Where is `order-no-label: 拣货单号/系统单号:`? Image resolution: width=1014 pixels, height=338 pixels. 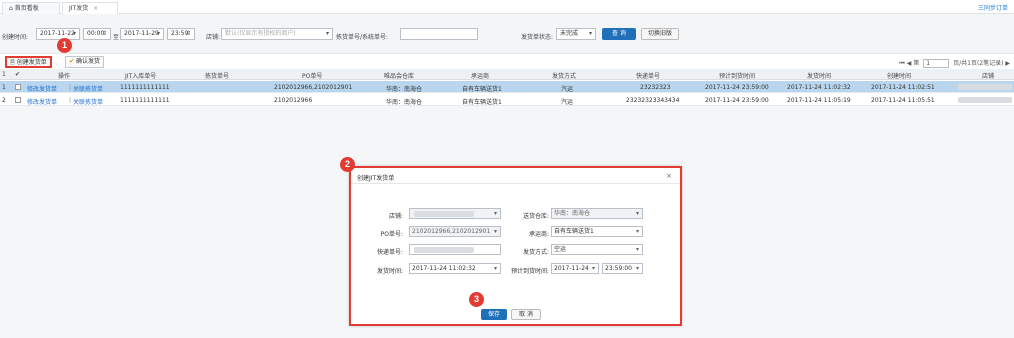 order-no-label: 拣货单号/系统单号: is located at coordinates (362, 37).